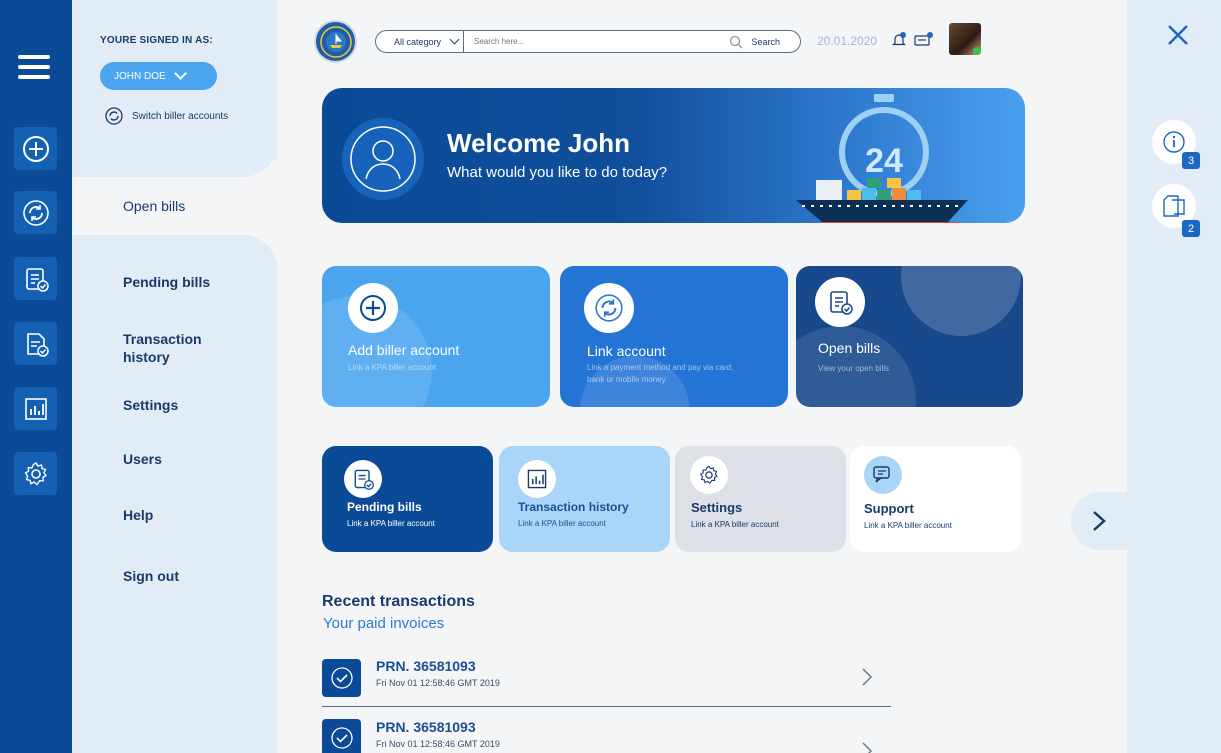  I want to click on search-bar: All category Search, so click(588, 41).